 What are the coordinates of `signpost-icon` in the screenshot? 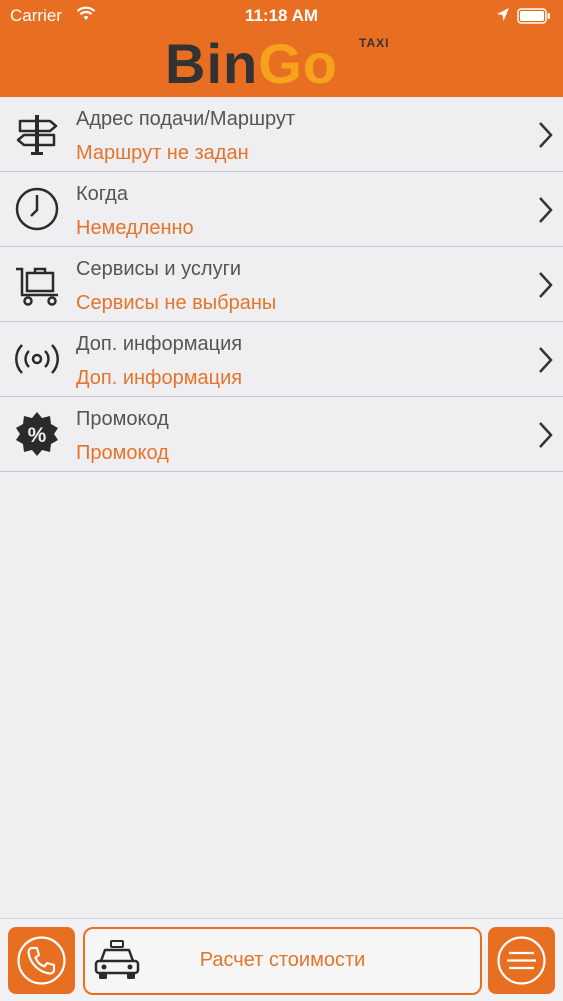 It's located at (37, 135).